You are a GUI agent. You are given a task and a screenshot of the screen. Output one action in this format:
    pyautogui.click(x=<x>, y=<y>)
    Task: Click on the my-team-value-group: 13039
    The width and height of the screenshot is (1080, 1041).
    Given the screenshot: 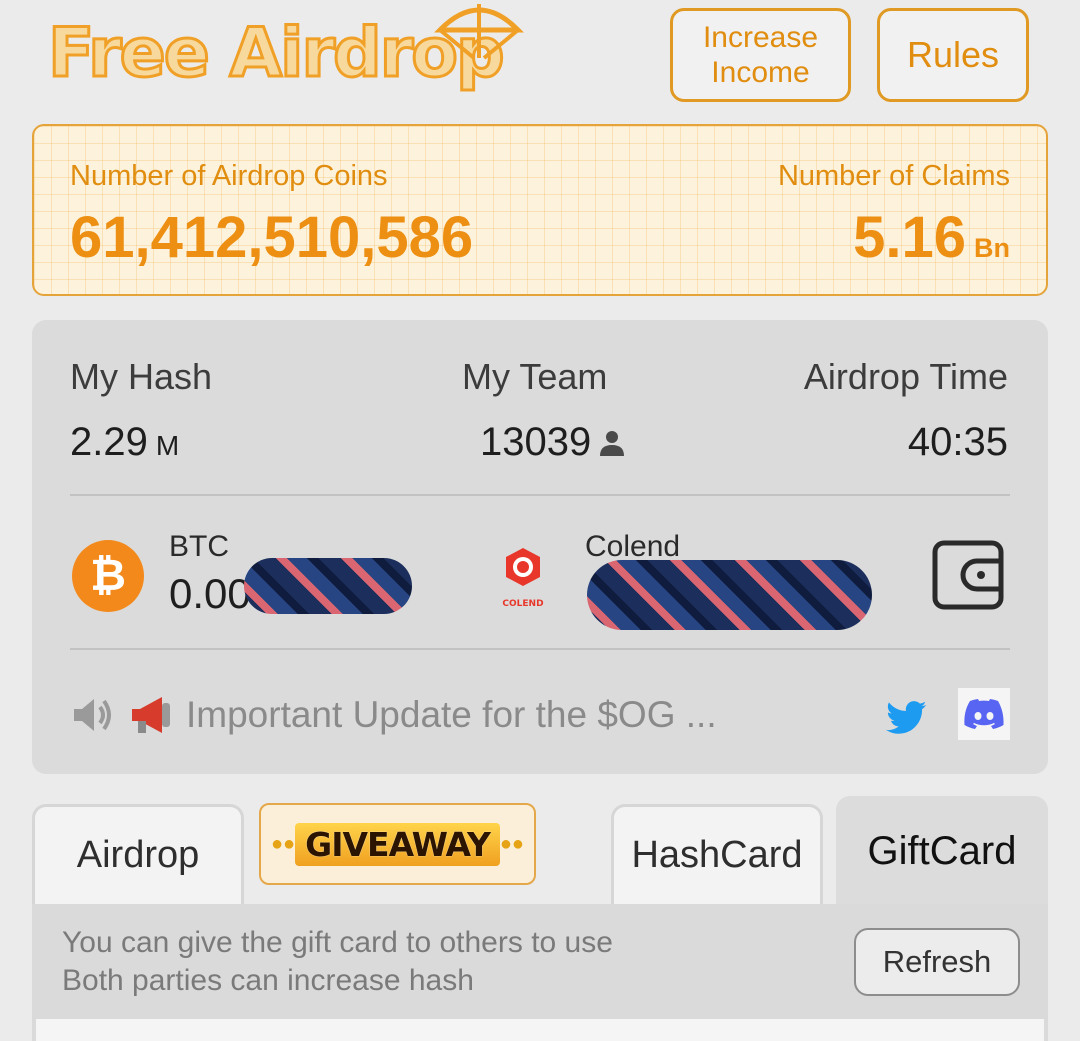 What is the action you would take?
    pyautogui.click(x=553, y=442)
    